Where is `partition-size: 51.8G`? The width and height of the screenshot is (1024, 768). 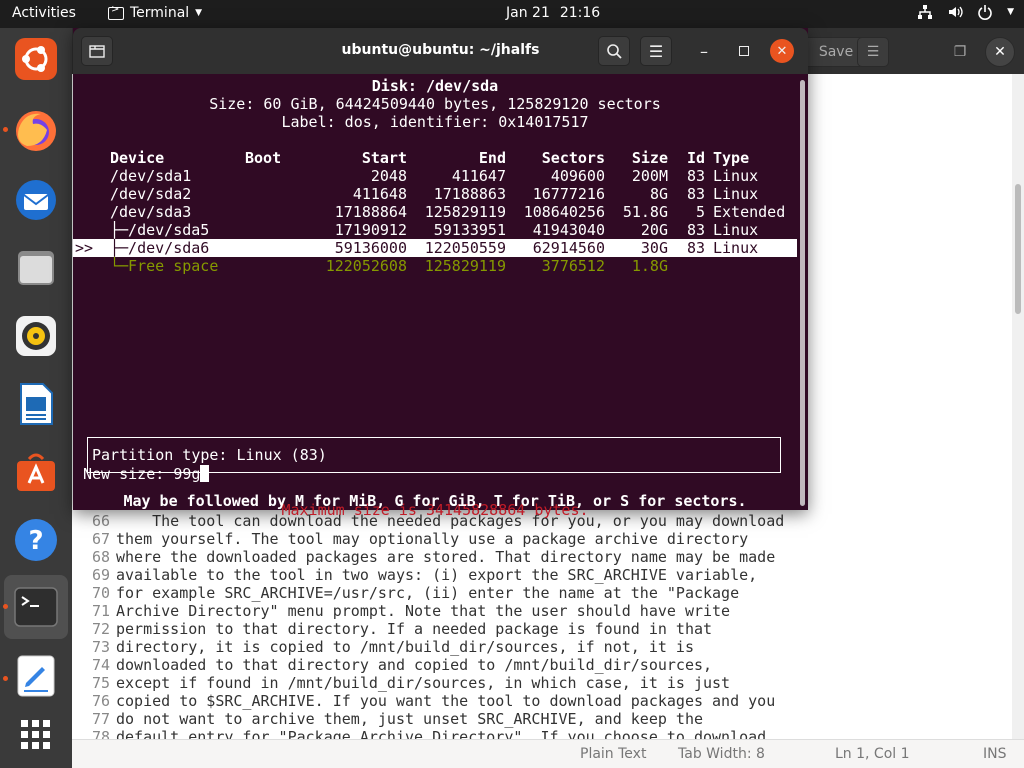
partition-size: 51.8G is located at coordinates (645, 212).